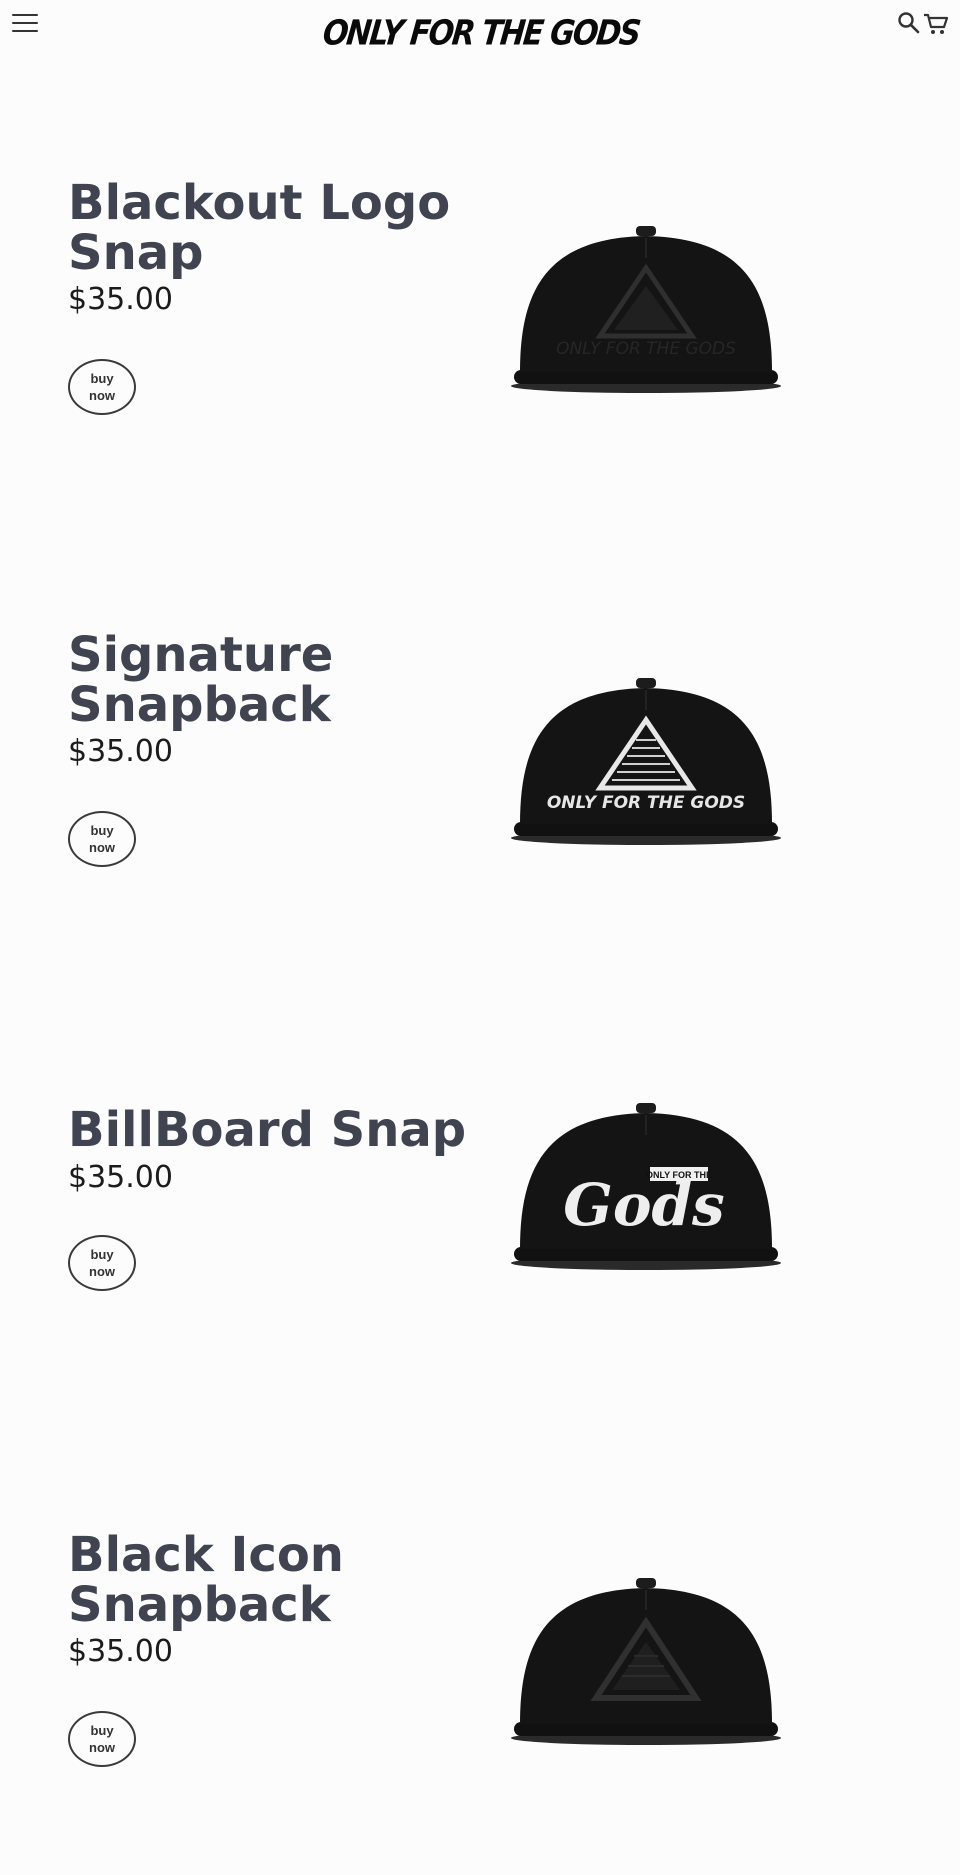 This screenshot has width=960, height=1875. What do you see at coordinates (481, 33) in the screenshot?
I see `brand-logo: ONLY FOR THE GODS` at bounding box center [481, 33].